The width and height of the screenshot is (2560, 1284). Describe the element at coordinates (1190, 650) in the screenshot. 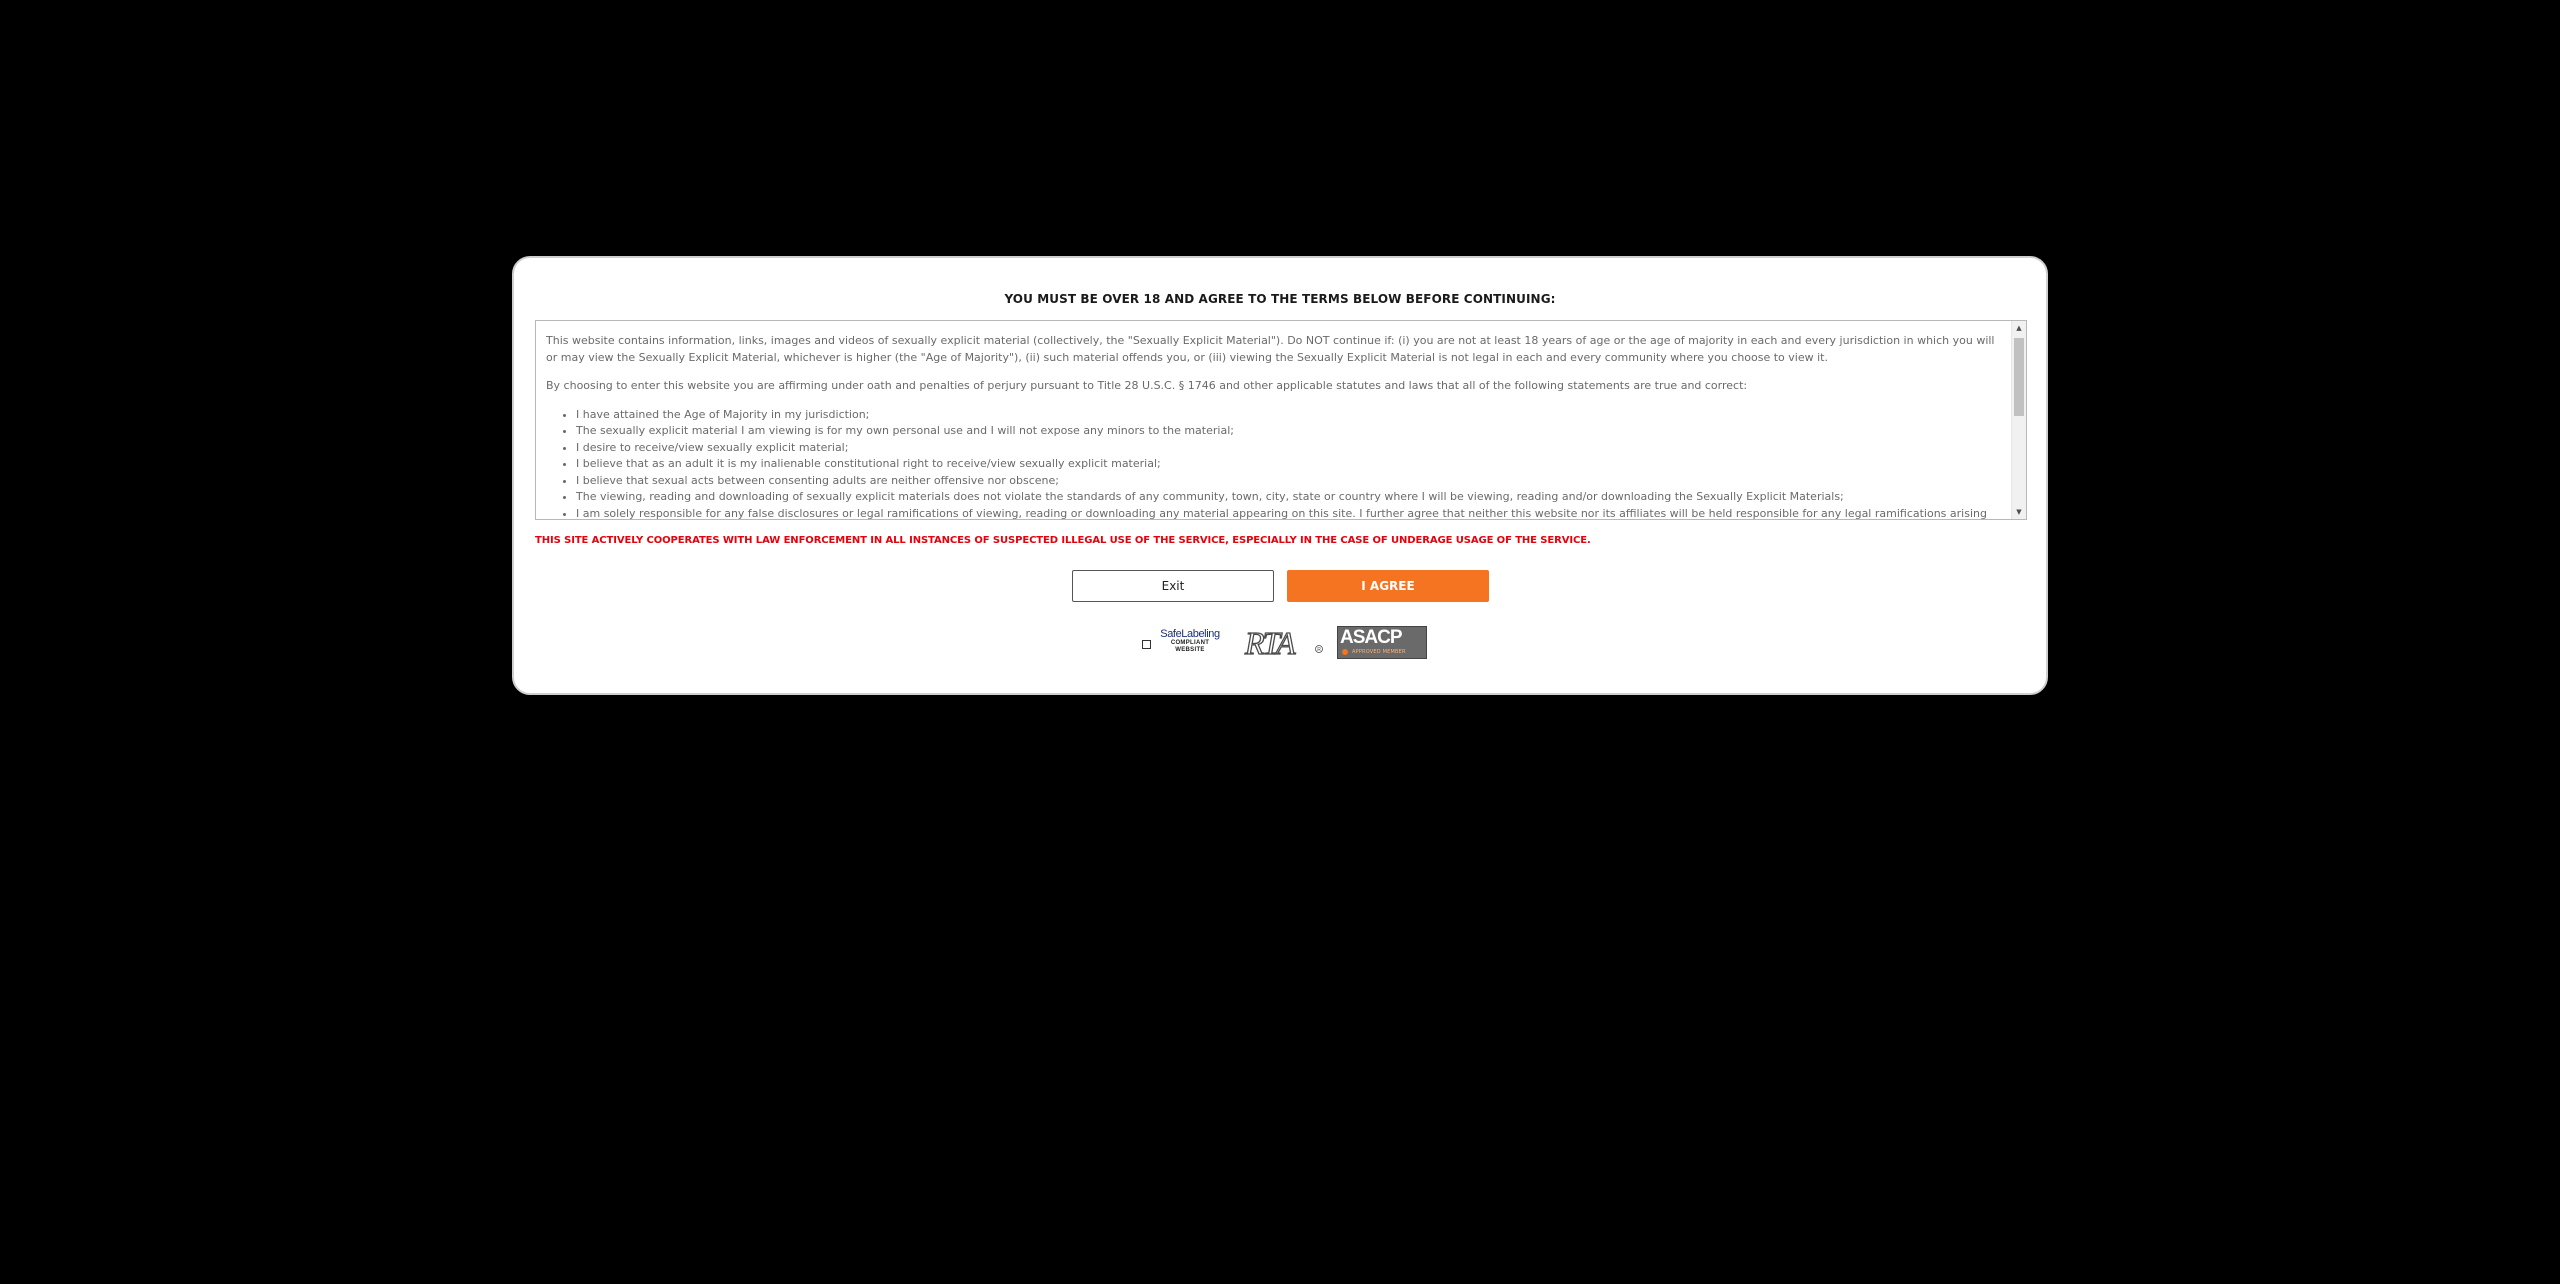

I see `safelabeling-subtitle: WEBSITE` at that location.